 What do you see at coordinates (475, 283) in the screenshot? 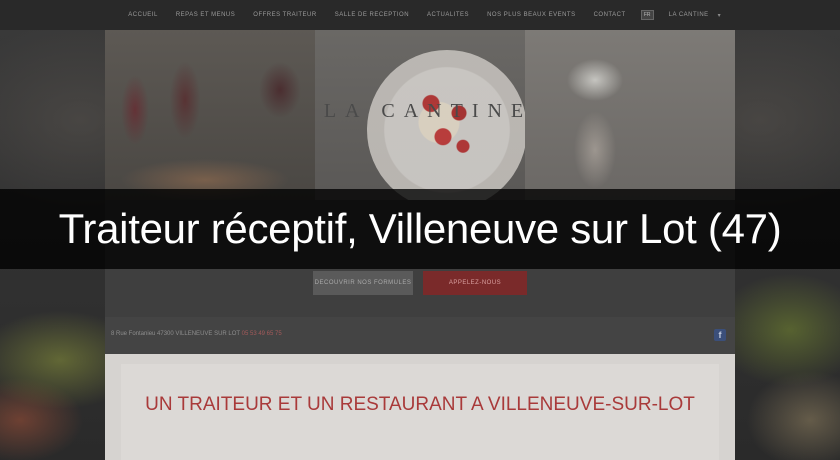
I see `call-button: Appelez-nous` at bounding box center [475, 283].